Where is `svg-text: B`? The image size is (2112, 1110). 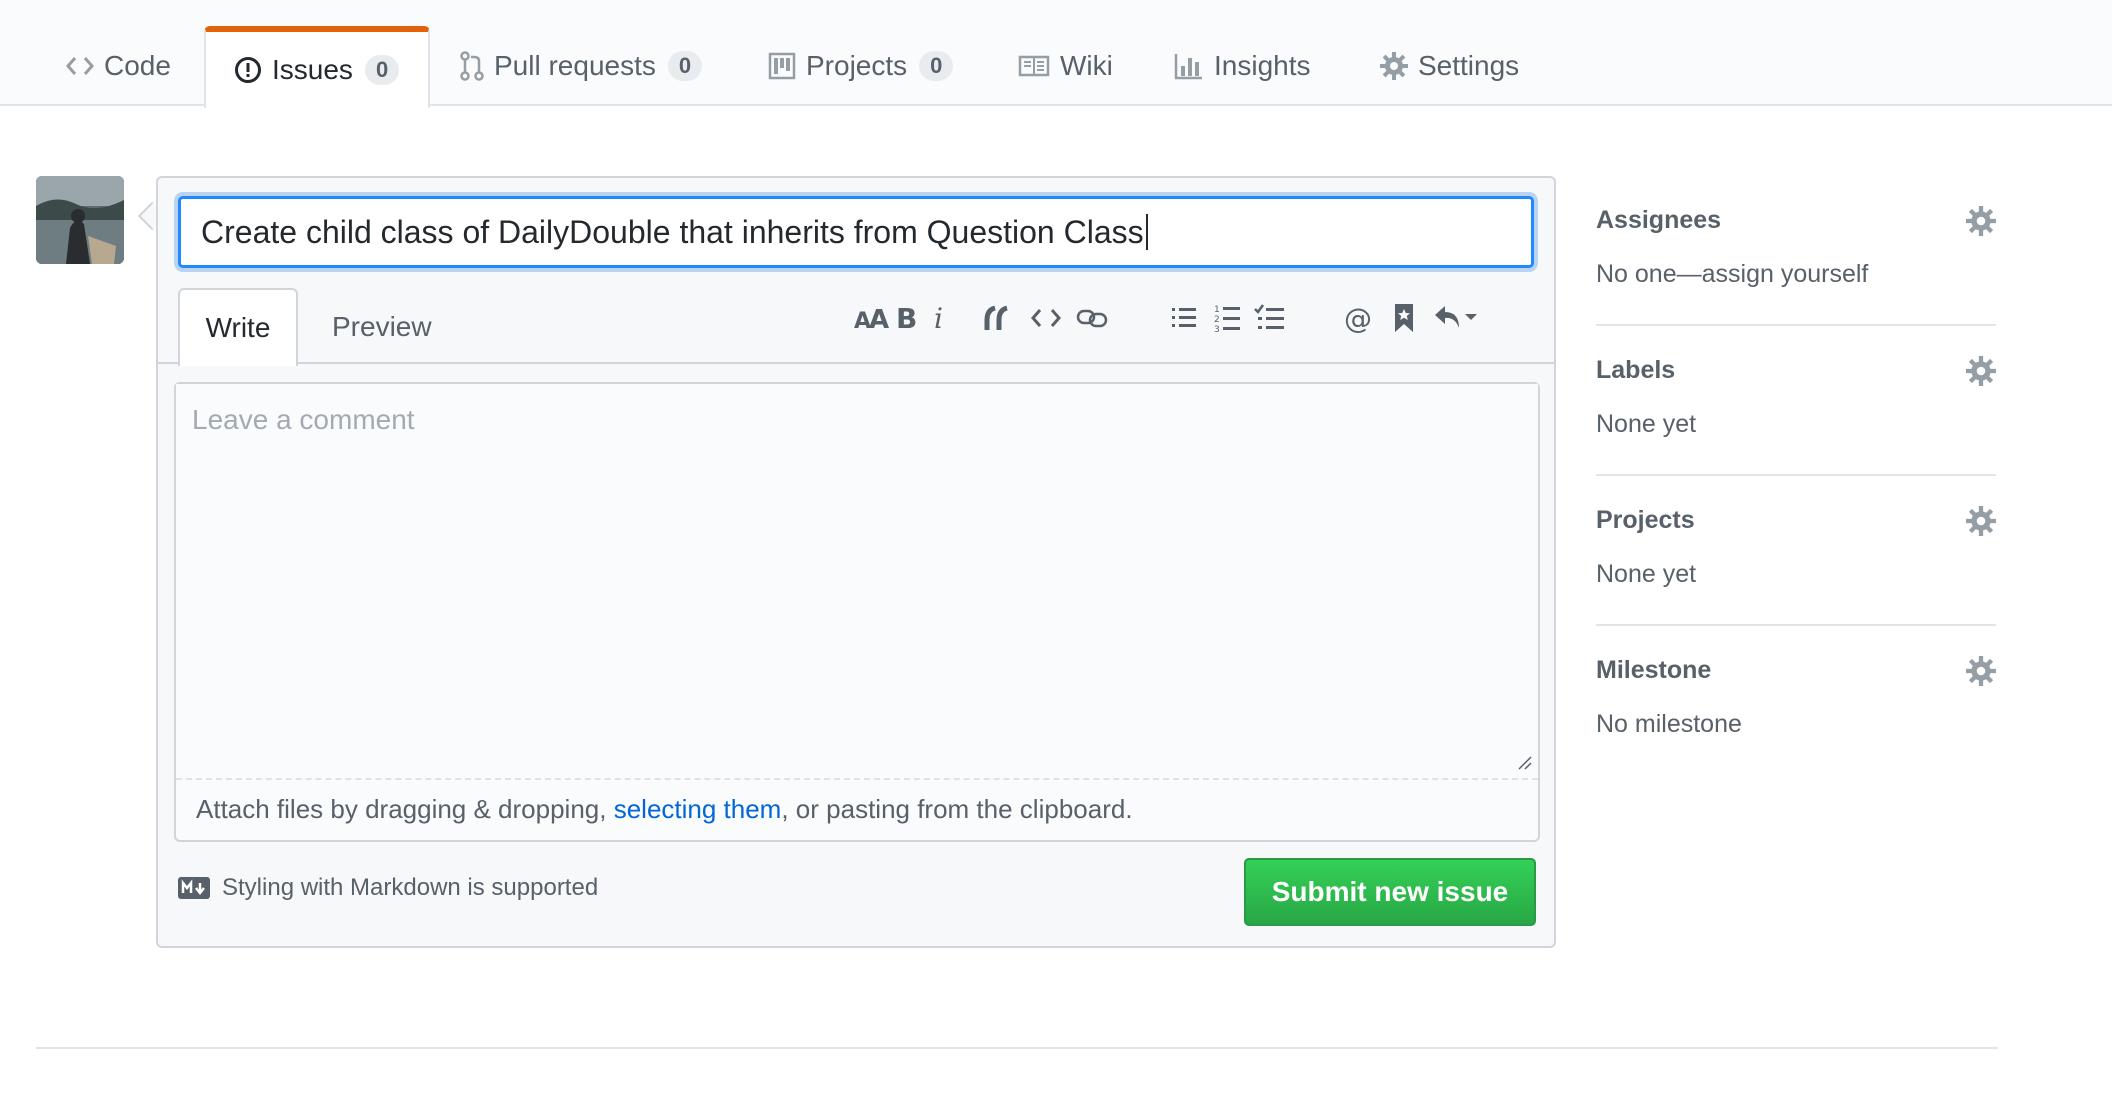
svg-text: B is located at coordinates (906, 318).